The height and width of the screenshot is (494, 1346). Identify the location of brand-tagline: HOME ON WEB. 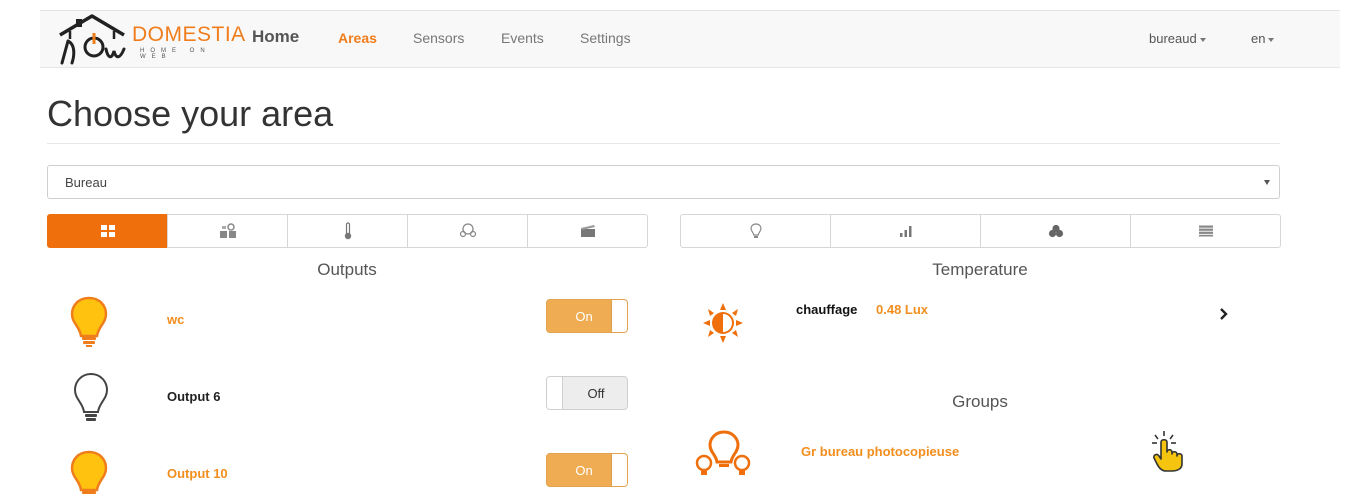
(175, 54).